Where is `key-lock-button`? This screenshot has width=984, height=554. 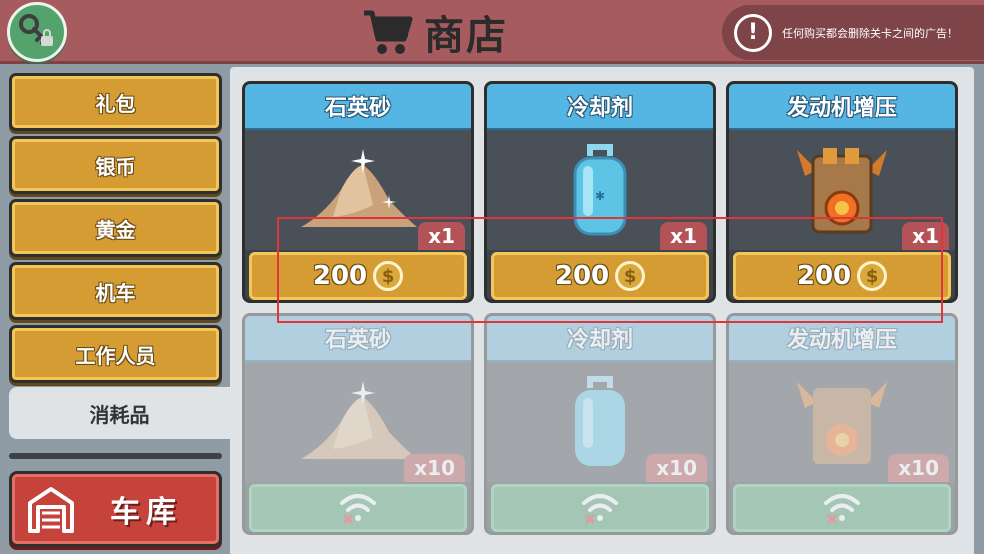
key-lock-button is located at coordinates (37, 32).